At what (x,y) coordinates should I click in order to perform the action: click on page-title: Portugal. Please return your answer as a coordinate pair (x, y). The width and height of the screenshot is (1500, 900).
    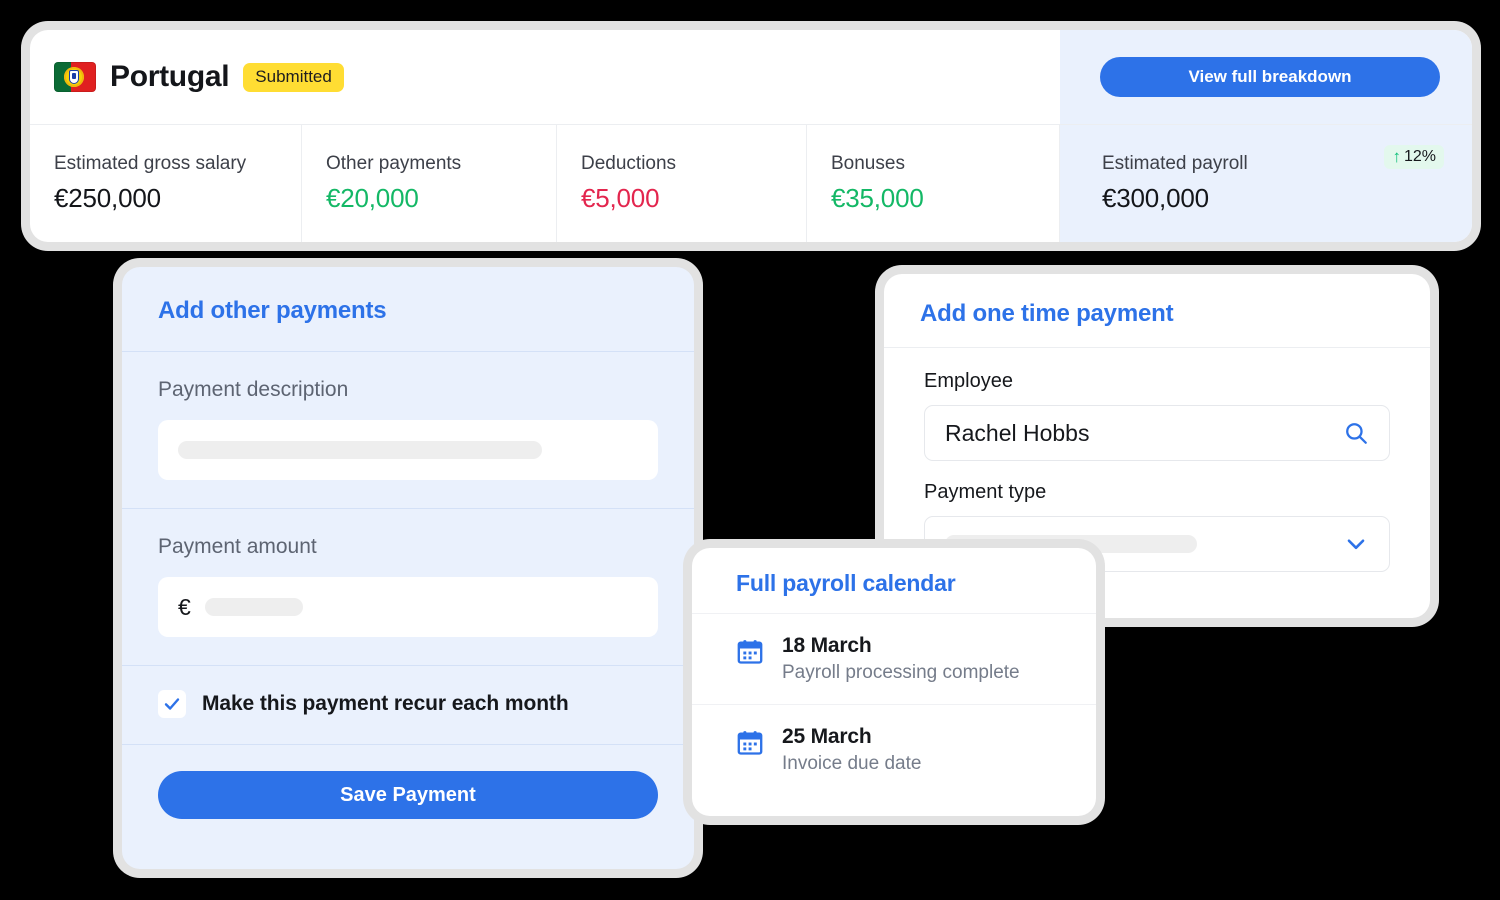
    Looking at the image, I should click on (170, 76).